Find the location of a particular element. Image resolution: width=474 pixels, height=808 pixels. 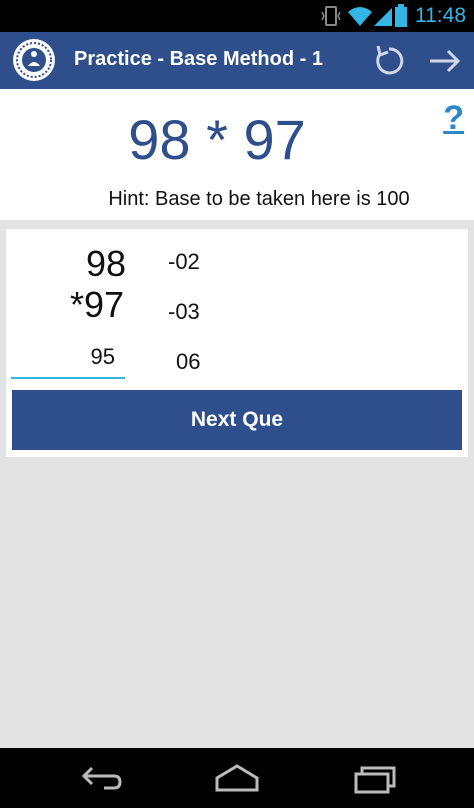

number-1: 98 is located at coordinates (106, 263).